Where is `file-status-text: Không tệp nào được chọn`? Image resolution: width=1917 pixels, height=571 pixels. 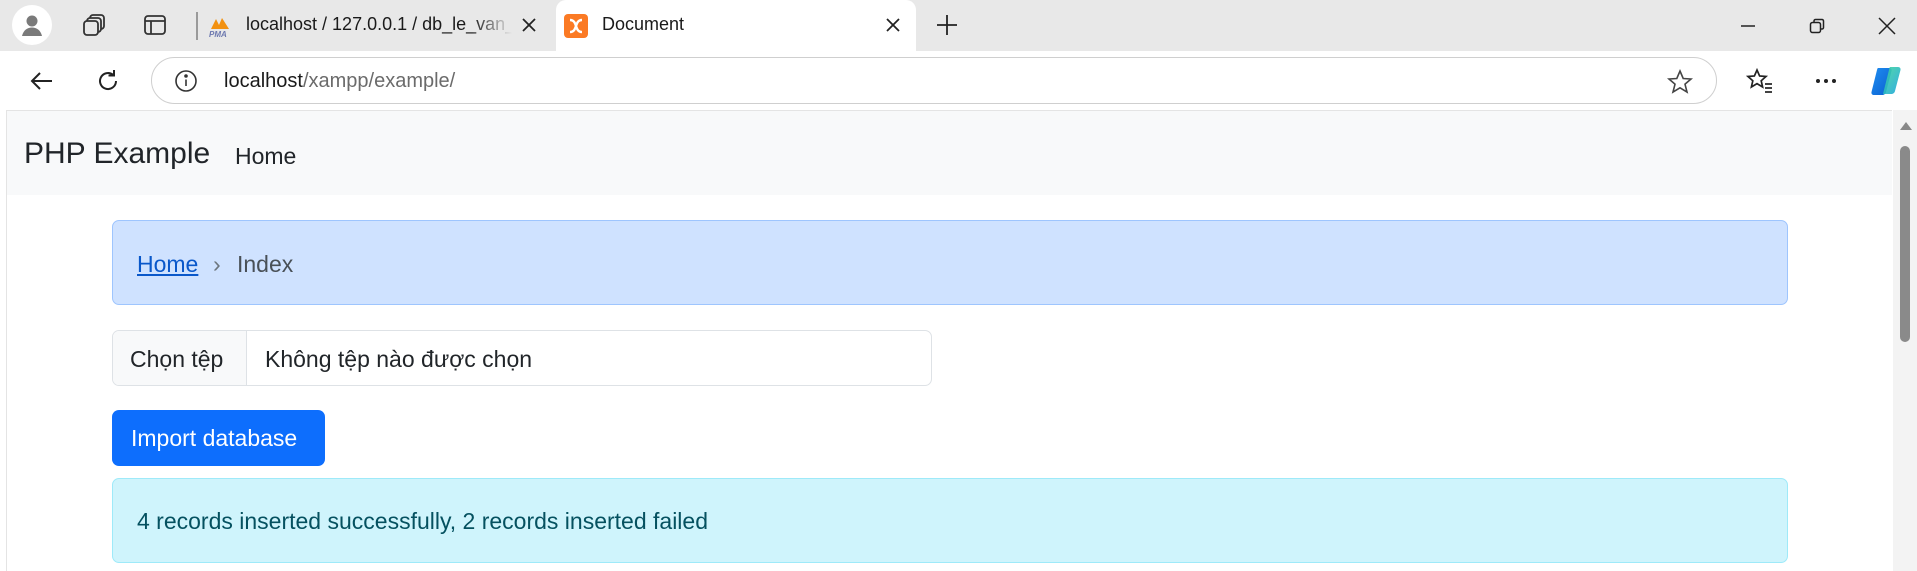 file-status-text: Không tệp nào được chọn is located at coordinates (399, 359).